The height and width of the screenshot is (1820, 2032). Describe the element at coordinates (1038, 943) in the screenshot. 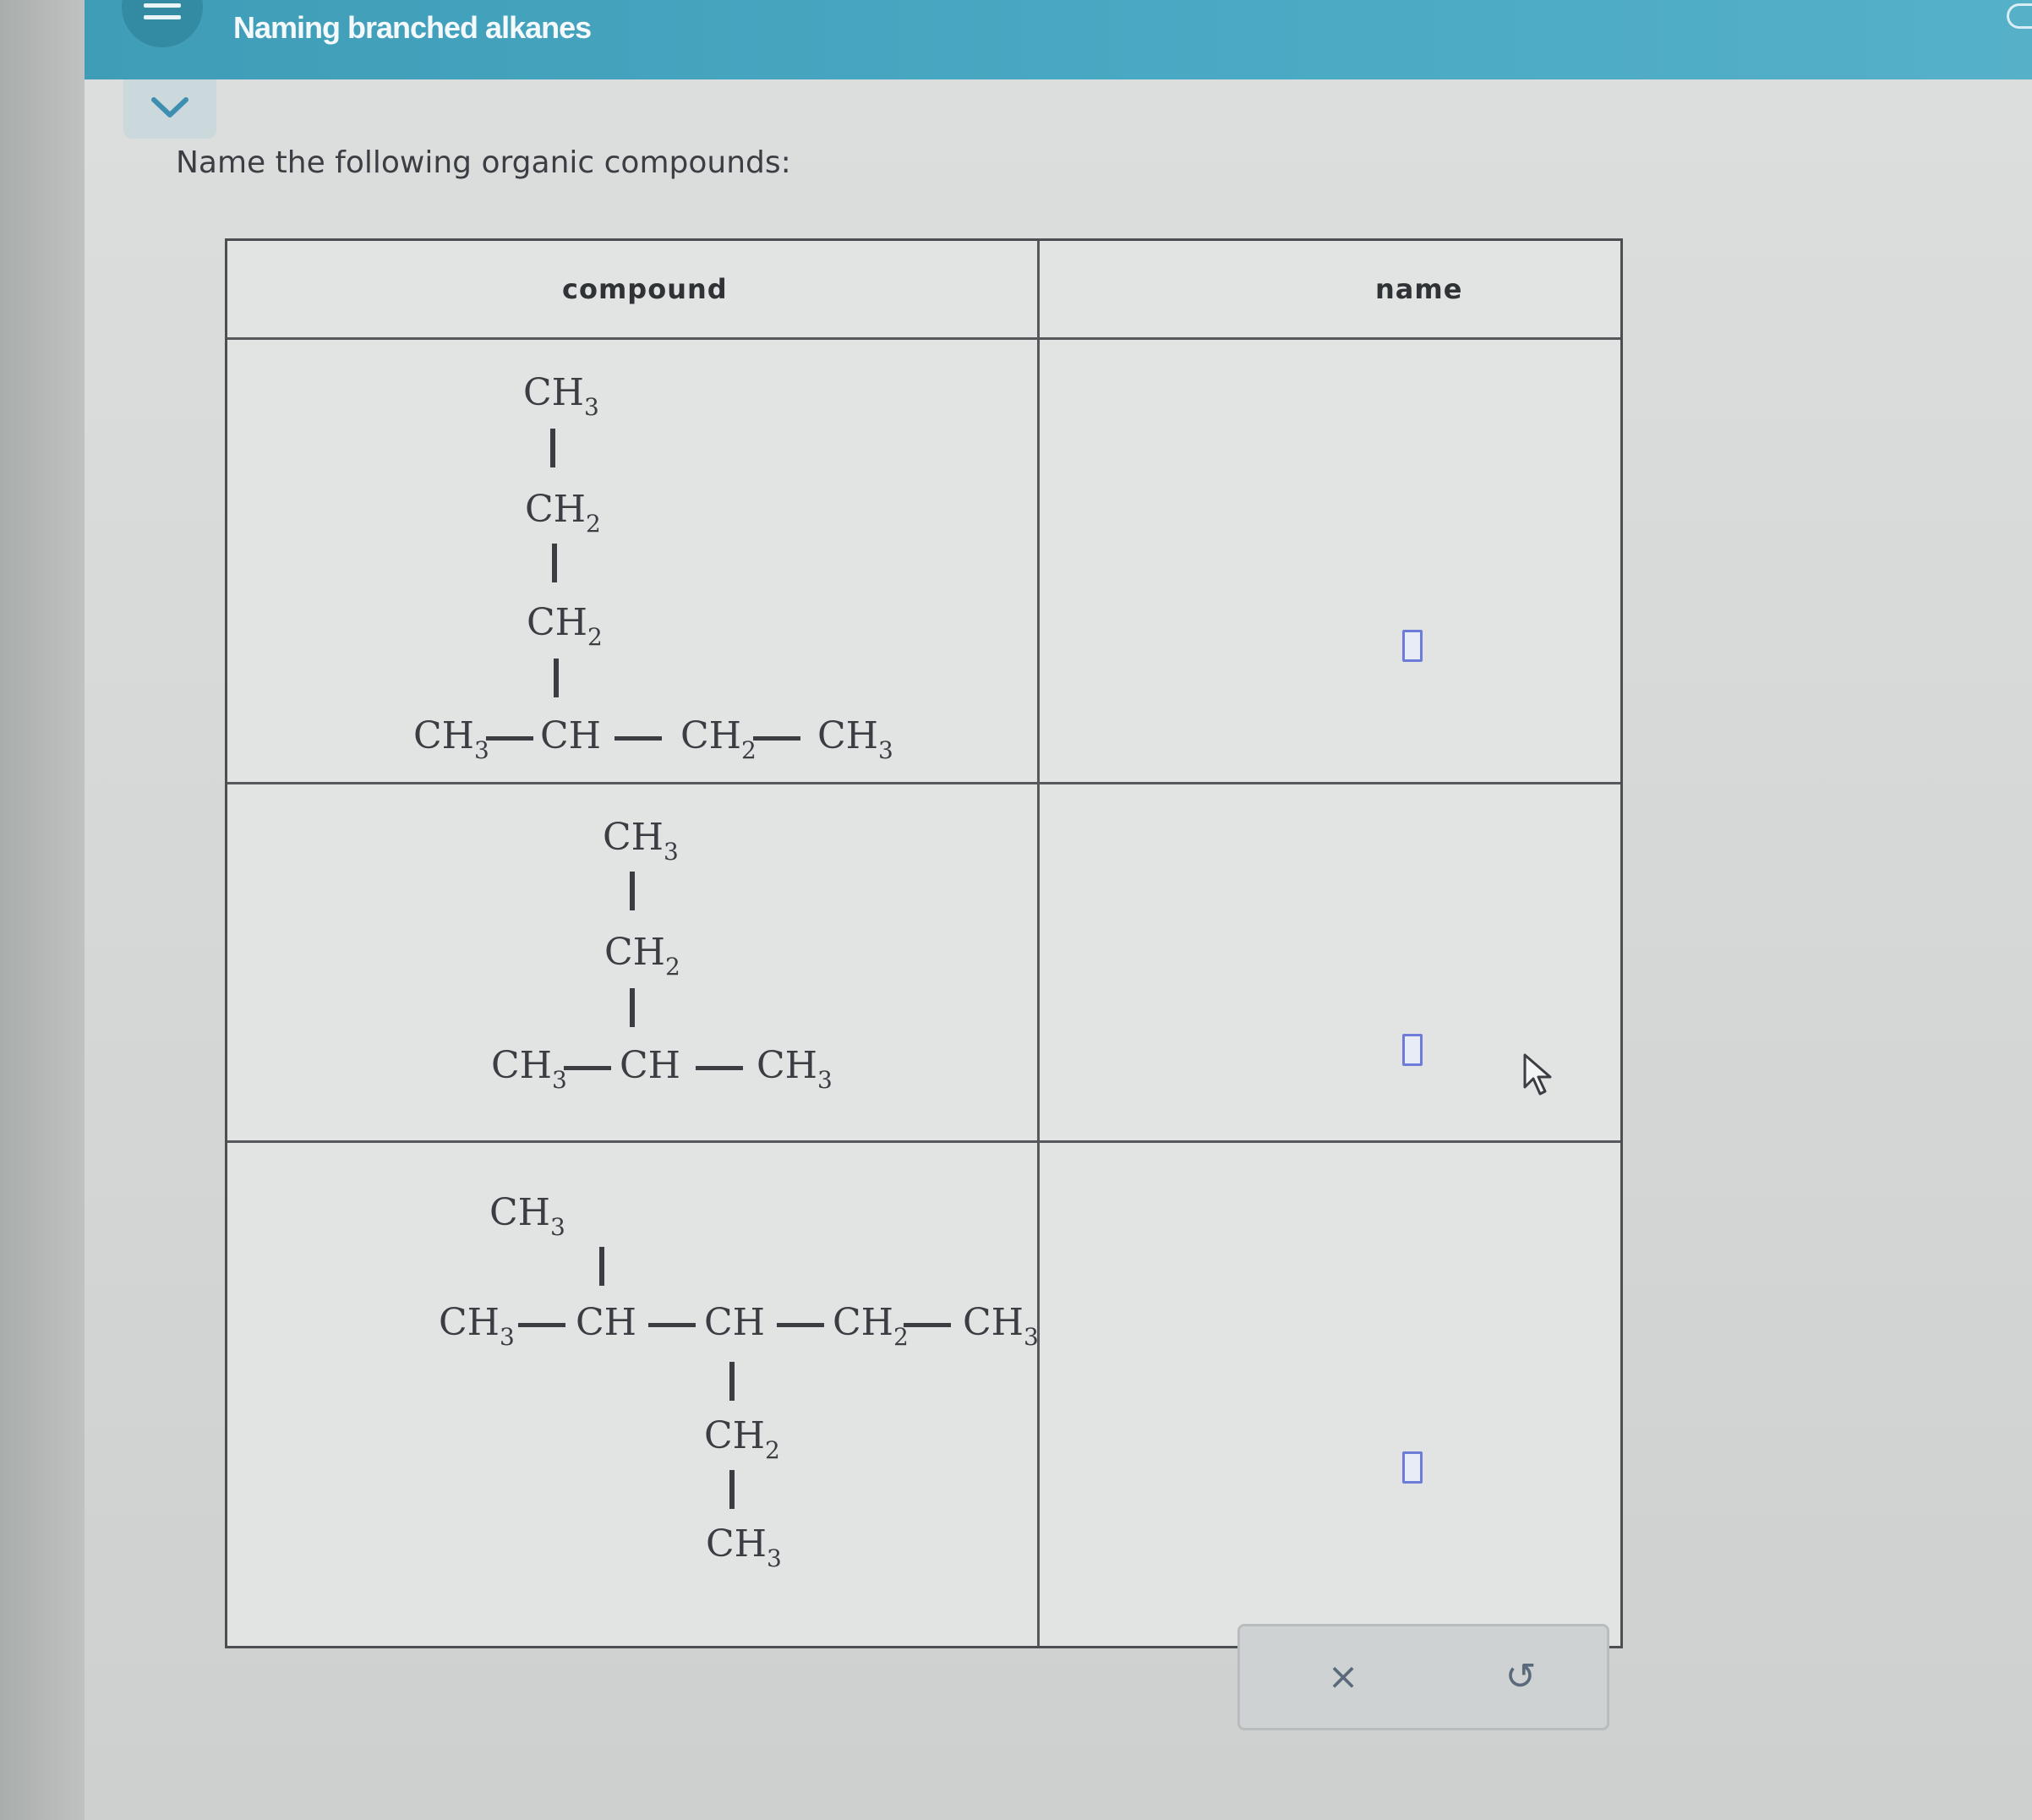

I see `column-divider` at that location.